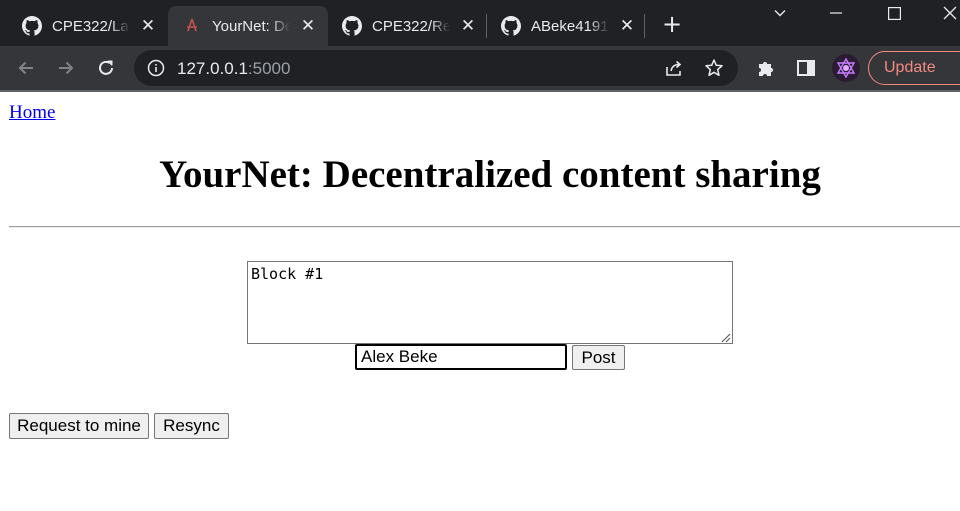  Describe the element at coordinates (251, 26) in the screenshot. I see `tab-title: YourNet: De` at that location.